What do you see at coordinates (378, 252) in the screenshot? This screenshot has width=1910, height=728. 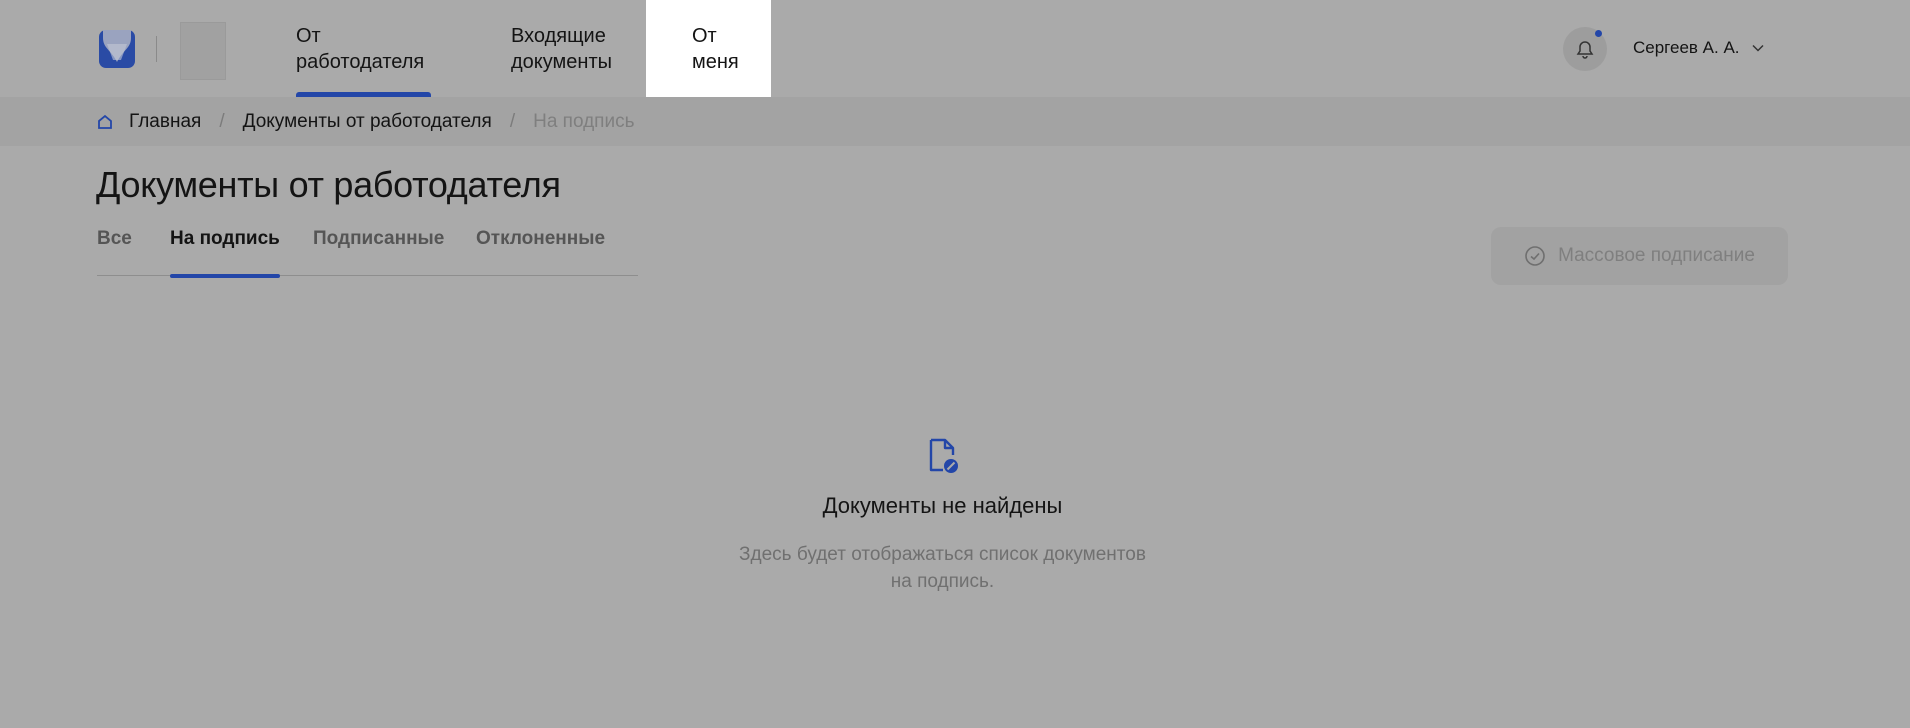 I see `tab-signed: Подписанные` at bounding box center [378, 252].